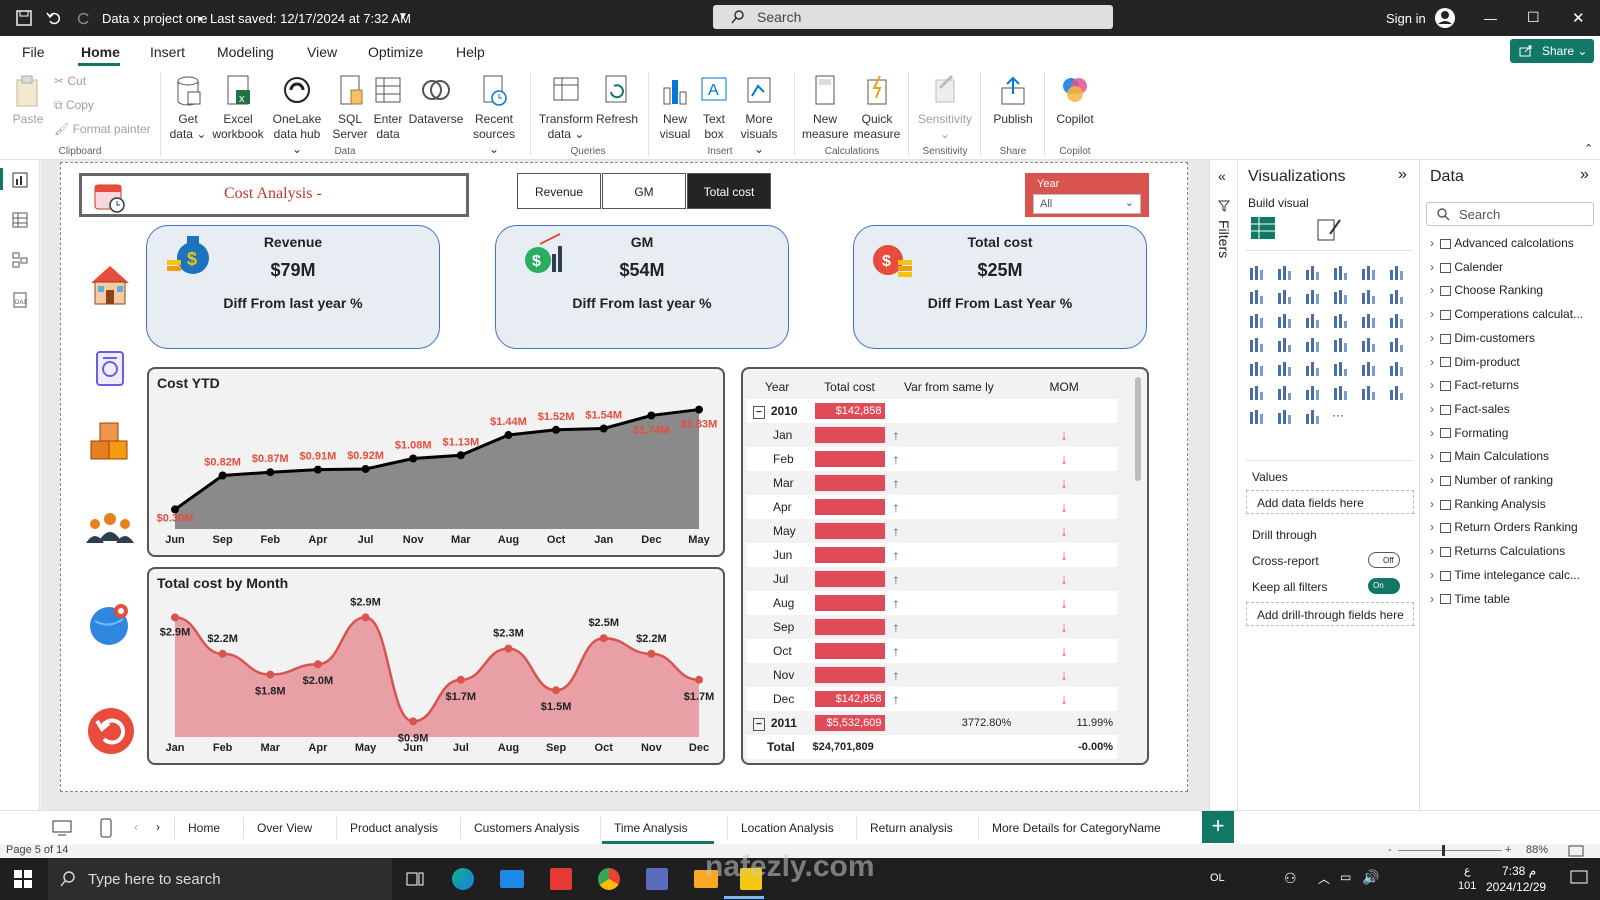  Describe the element at coordinates (1369, 321) in the screenshot. I see `pie-visual-icon` at that location.